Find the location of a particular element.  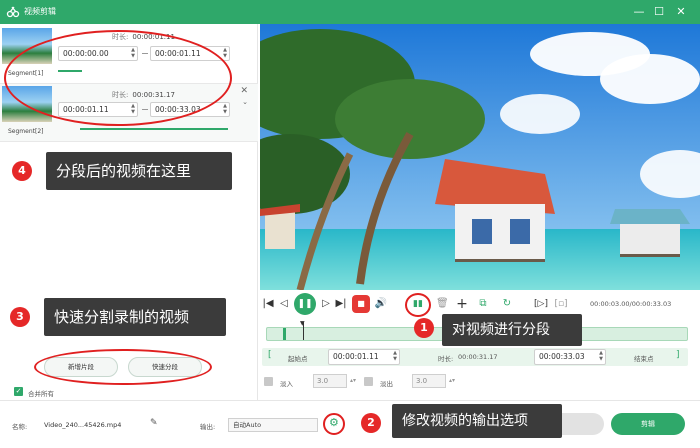

annotation-badge-2: 2 is located at coordinates (371, 423).